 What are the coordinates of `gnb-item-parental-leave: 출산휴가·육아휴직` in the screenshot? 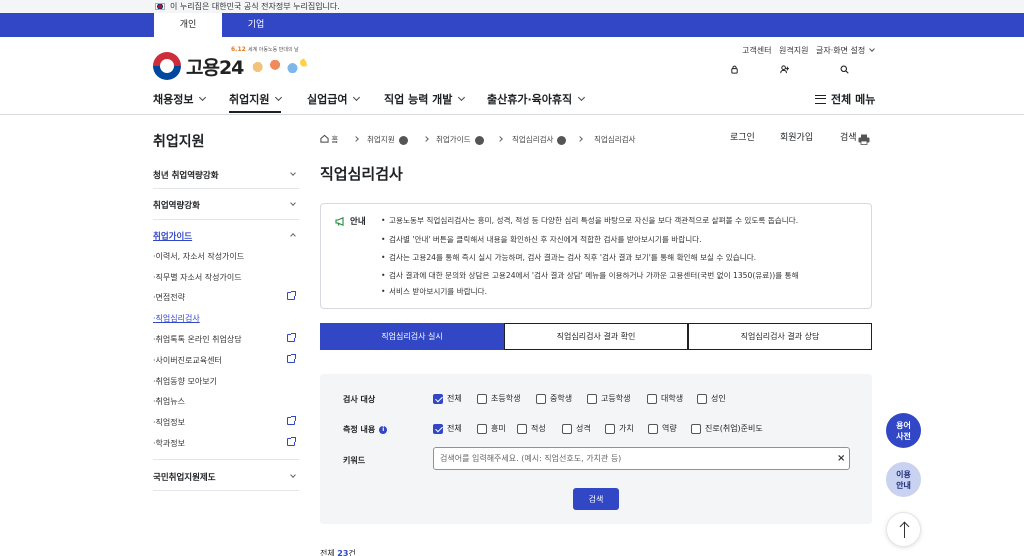 It's located at (536, 102).